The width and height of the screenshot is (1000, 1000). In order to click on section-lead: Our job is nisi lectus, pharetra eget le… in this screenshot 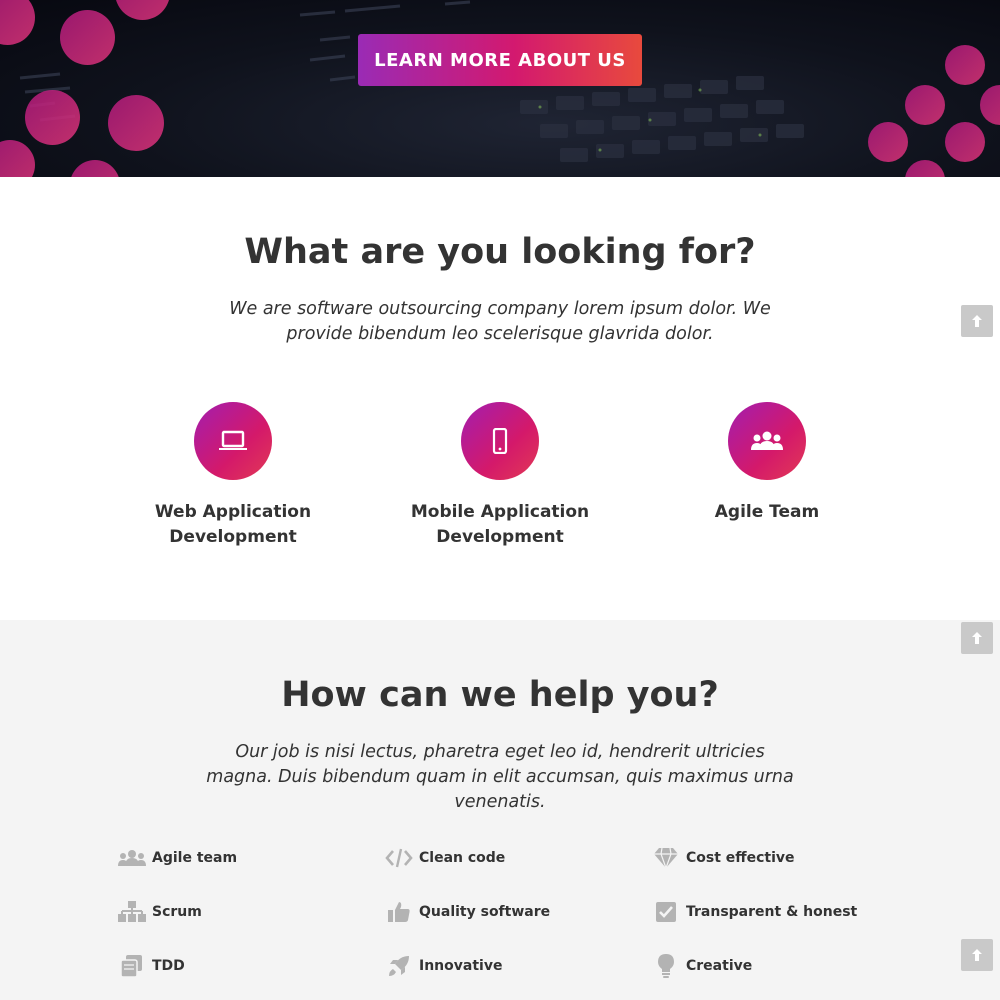, I will do `click(500, 777)`.